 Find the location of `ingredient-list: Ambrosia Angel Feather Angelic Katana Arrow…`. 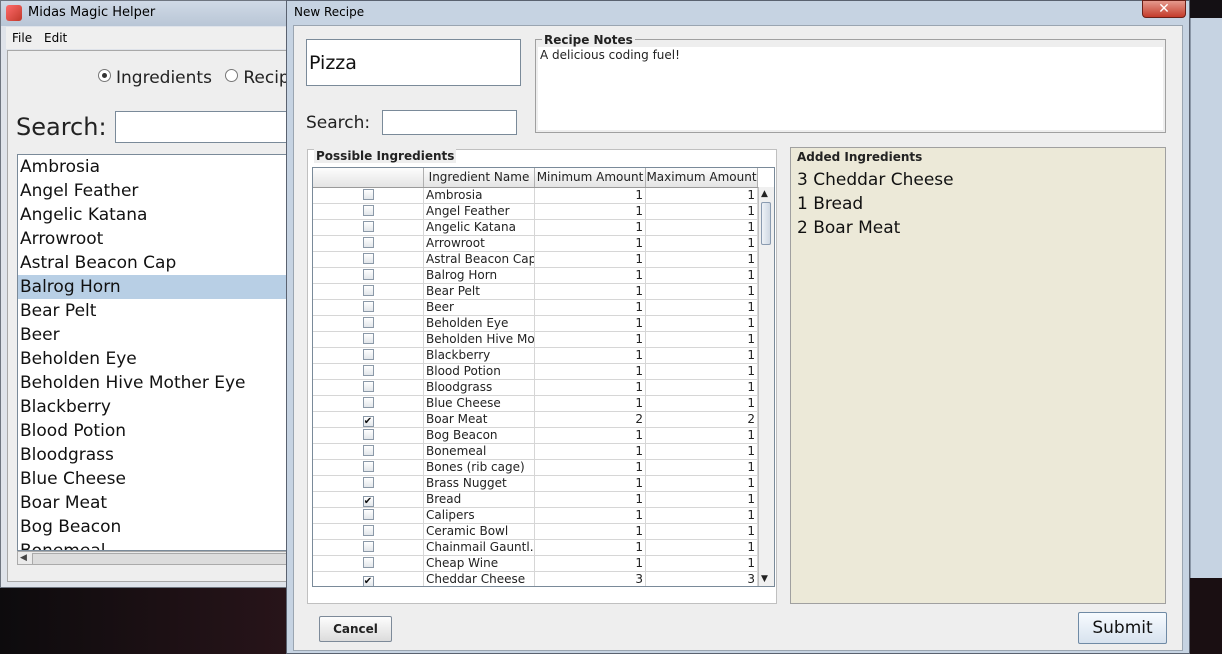

ingredient-list: Ambrosia Angel Feather Angelic Katana Arrow… is located at coordinates (163, 352).